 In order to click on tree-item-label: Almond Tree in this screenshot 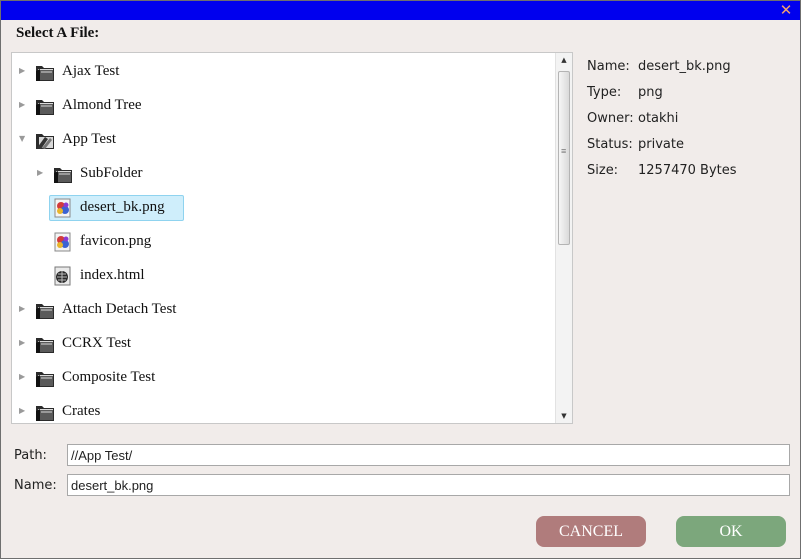, I will do `click(102, 105)`.